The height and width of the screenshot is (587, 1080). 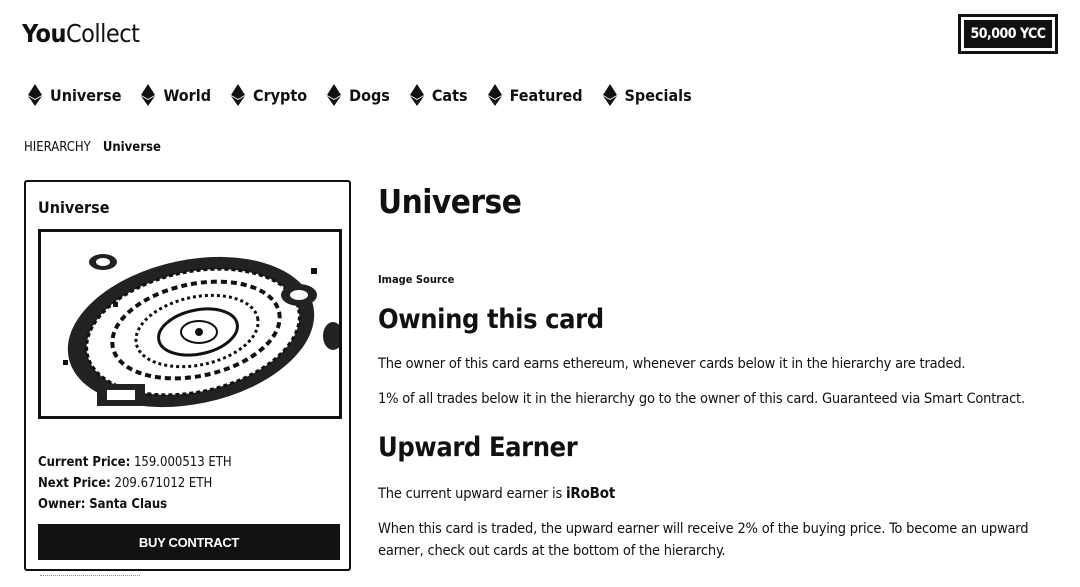 I want to click on logo-rest: Collect, so click(x=102, y=33).